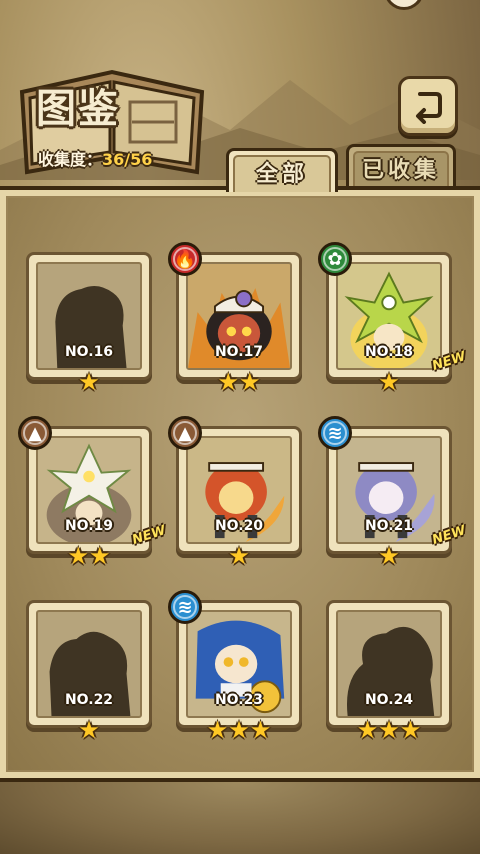  What do you see at coordinates (240, 818) in the screenshot?
I see `bottom-decoration` at bounding box center [240, 818].